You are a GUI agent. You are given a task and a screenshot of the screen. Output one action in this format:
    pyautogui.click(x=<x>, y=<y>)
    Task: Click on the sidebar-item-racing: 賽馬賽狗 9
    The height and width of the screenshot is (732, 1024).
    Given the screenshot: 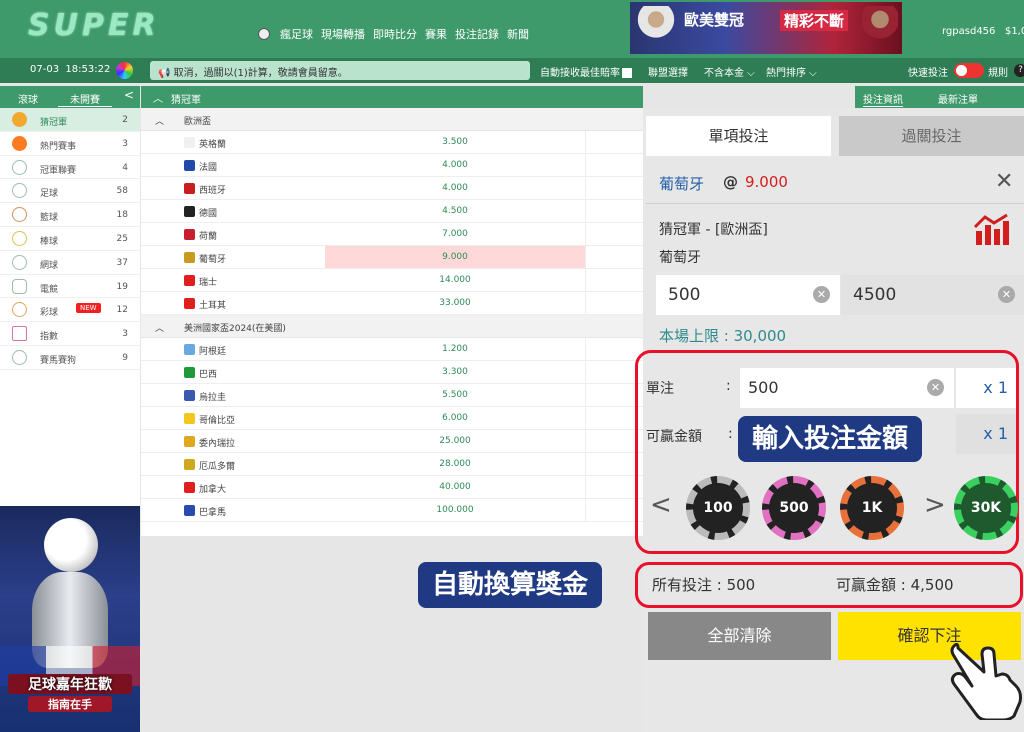 What is the action you would take?
    pyautogui.click(x=70, y=358)
    